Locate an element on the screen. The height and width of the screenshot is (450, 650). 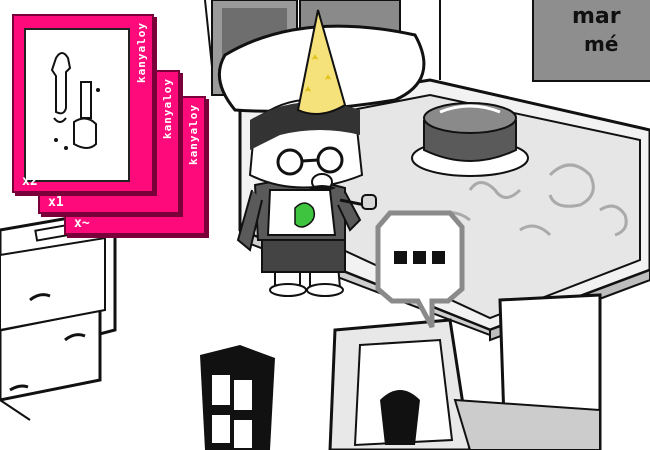
cd-shelf is located at coordinates (237, 397).